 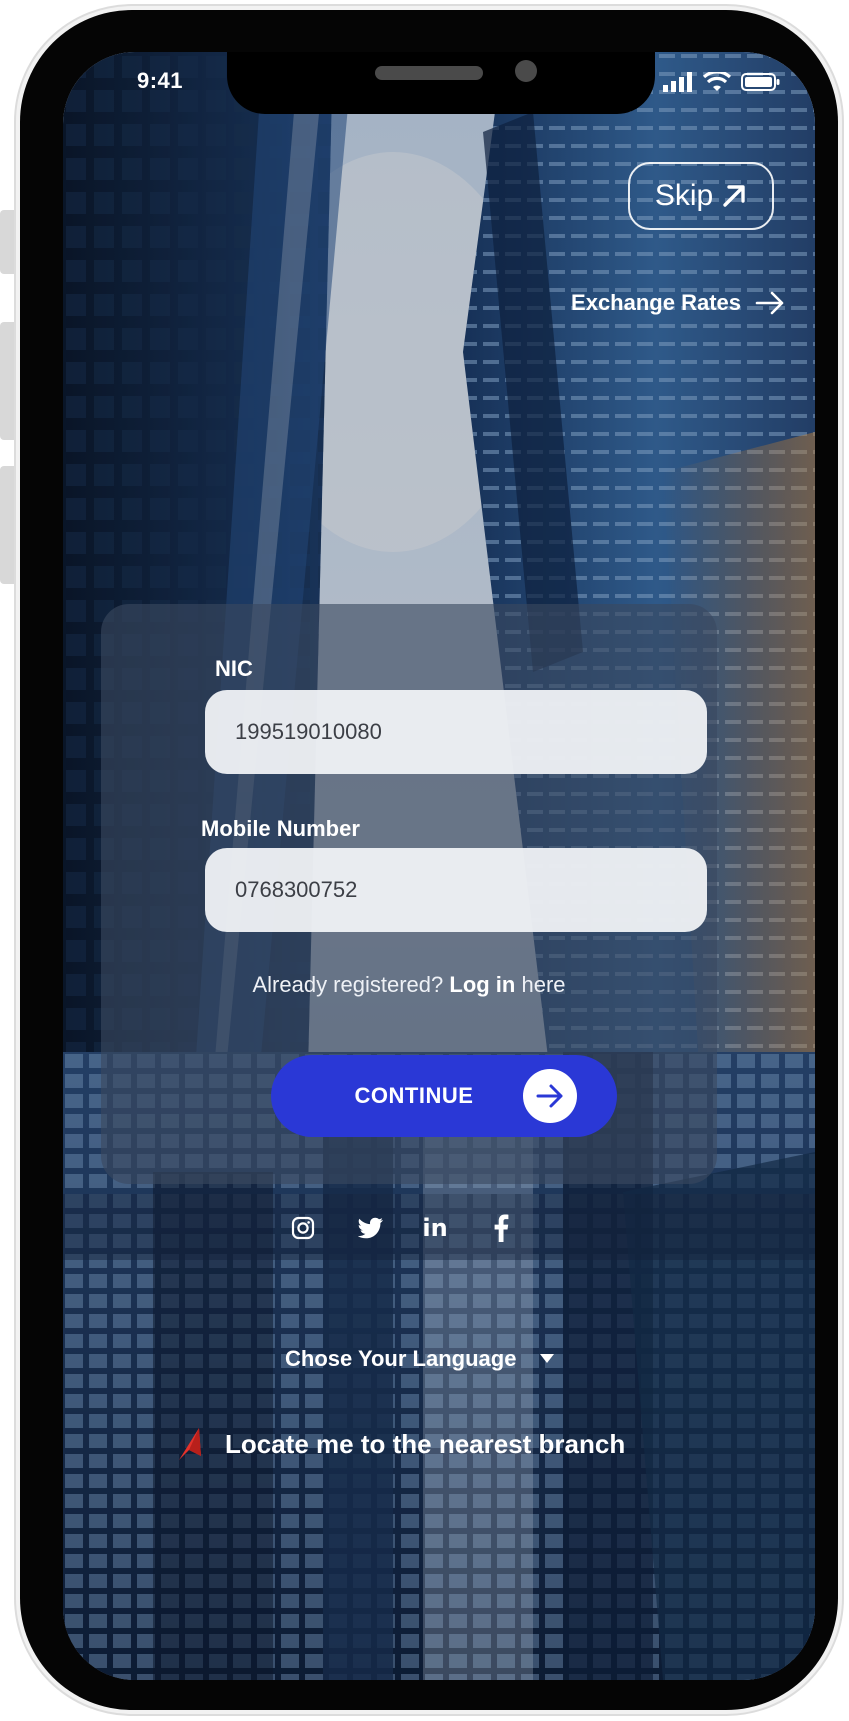 What do you see at coordinates (190, 1444) in the screenshot?
I see `navigation-arrow-icon` at bounding box center [190, 1444].